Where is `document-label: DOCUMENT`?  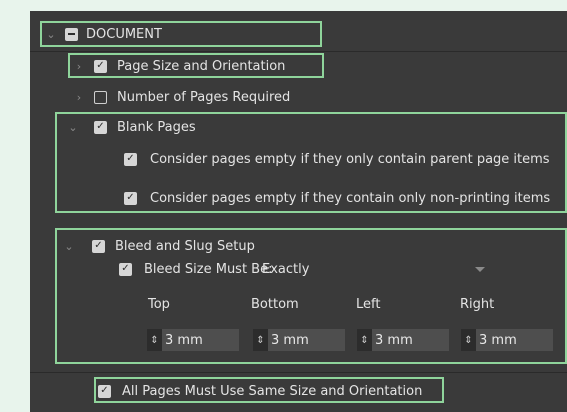 document-label: DOCUMENT is located at coordinates (124, 34).